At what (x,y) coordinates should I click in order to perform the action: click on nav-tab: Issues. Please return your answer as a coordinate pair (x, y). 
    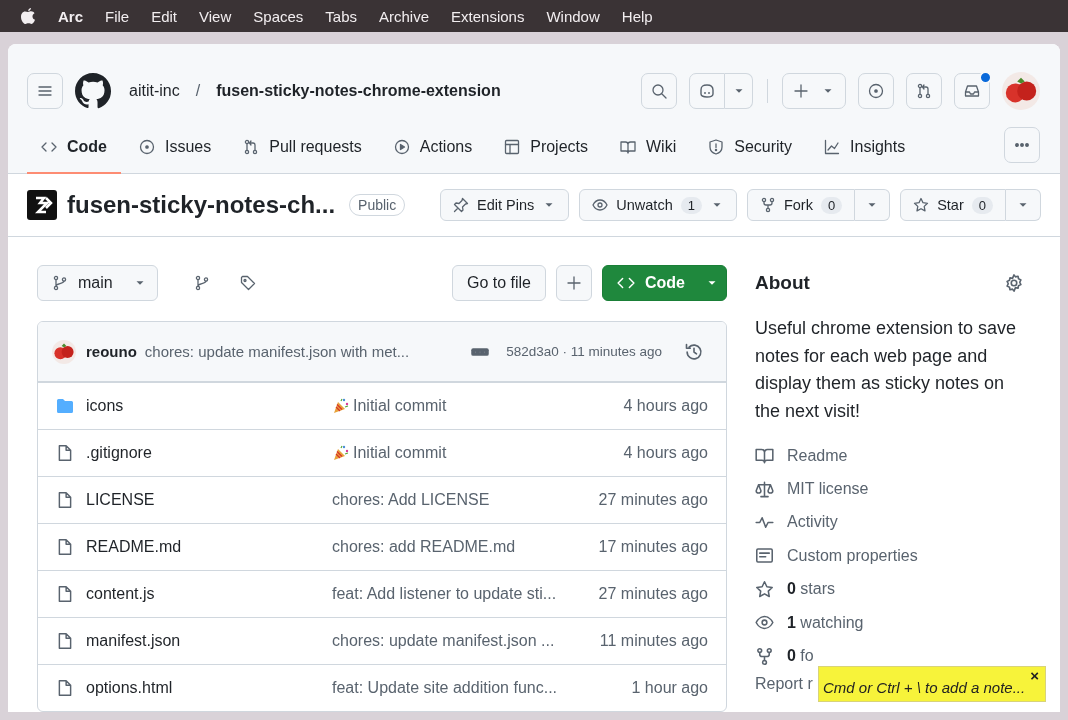
    Looking at the image, I should click on (175, 149).